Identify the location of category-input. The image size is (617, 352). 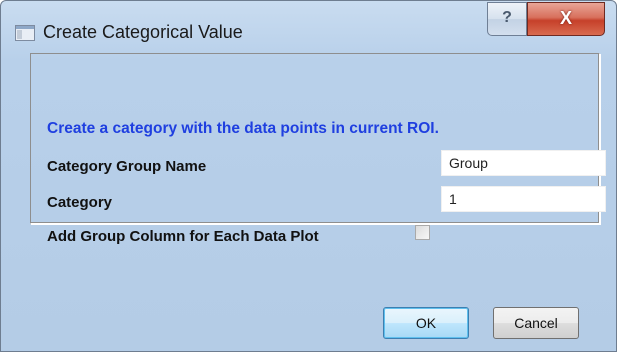
(523, 199).